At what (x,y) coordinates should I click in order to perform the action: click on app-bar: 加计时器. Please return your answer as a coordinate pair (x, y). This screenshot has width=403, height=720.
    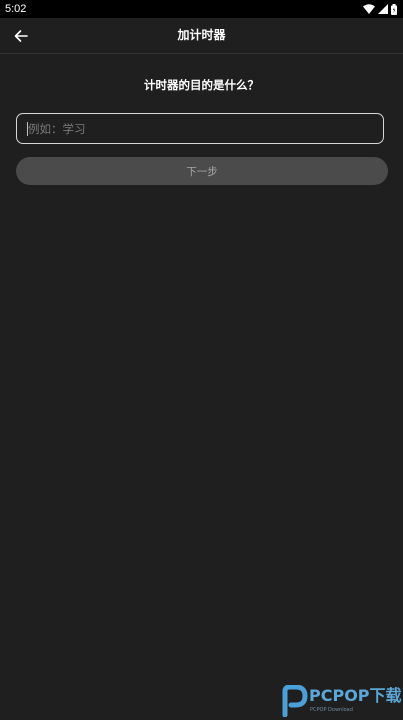
    Looking at the image, I should click on (201, 36).